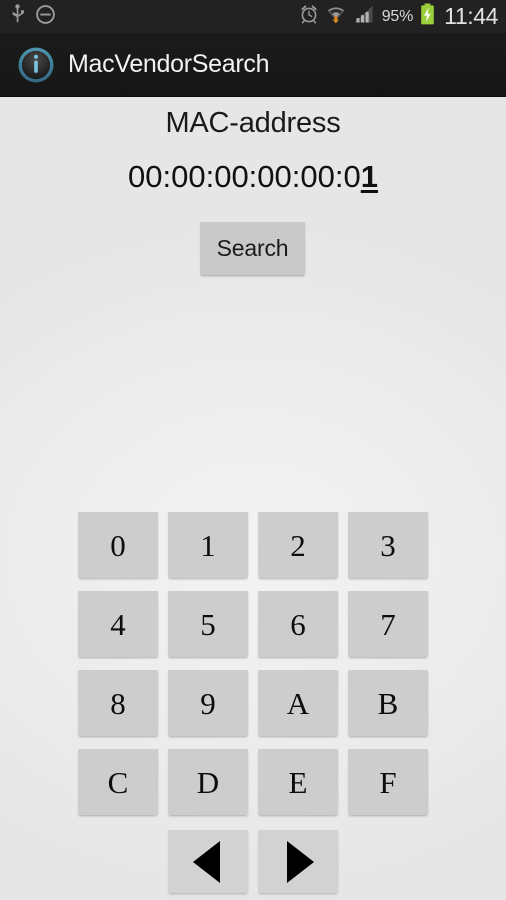 The height and width of the screenshot is (900, 506). I want to click on status-bar-right-icons: 95% 11:44, so click(398, 16).